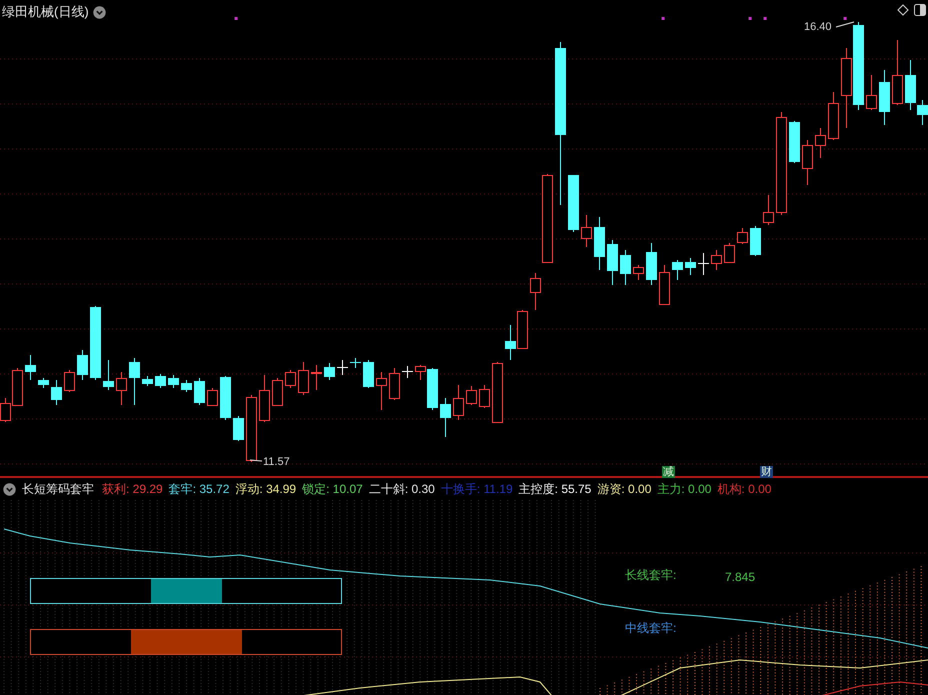  I want to click on indicator-reading: 二十斜: 0.30, so click(401, 489).